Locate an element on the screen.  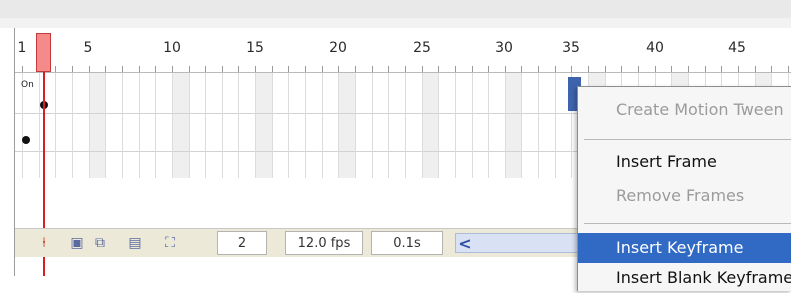
menu-item-remove-frames: Remove Frames is located at coordinates (680, 195).